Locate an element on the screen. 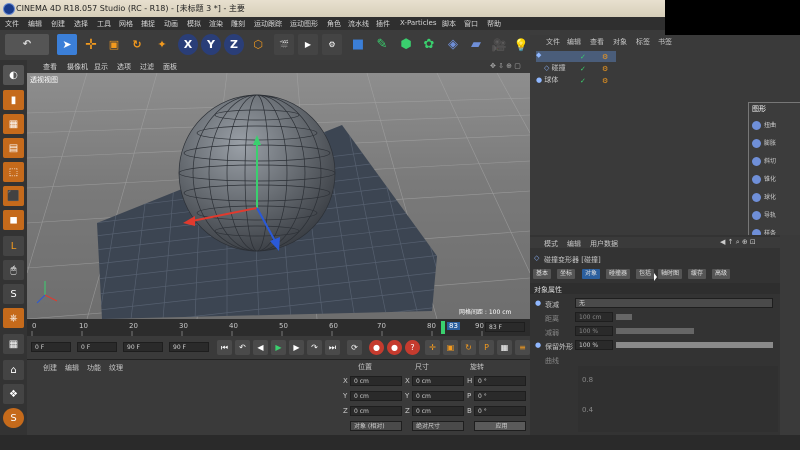 The image size is (800, 450). cloner-icon: ✿ is located at coordinates (429, 44).